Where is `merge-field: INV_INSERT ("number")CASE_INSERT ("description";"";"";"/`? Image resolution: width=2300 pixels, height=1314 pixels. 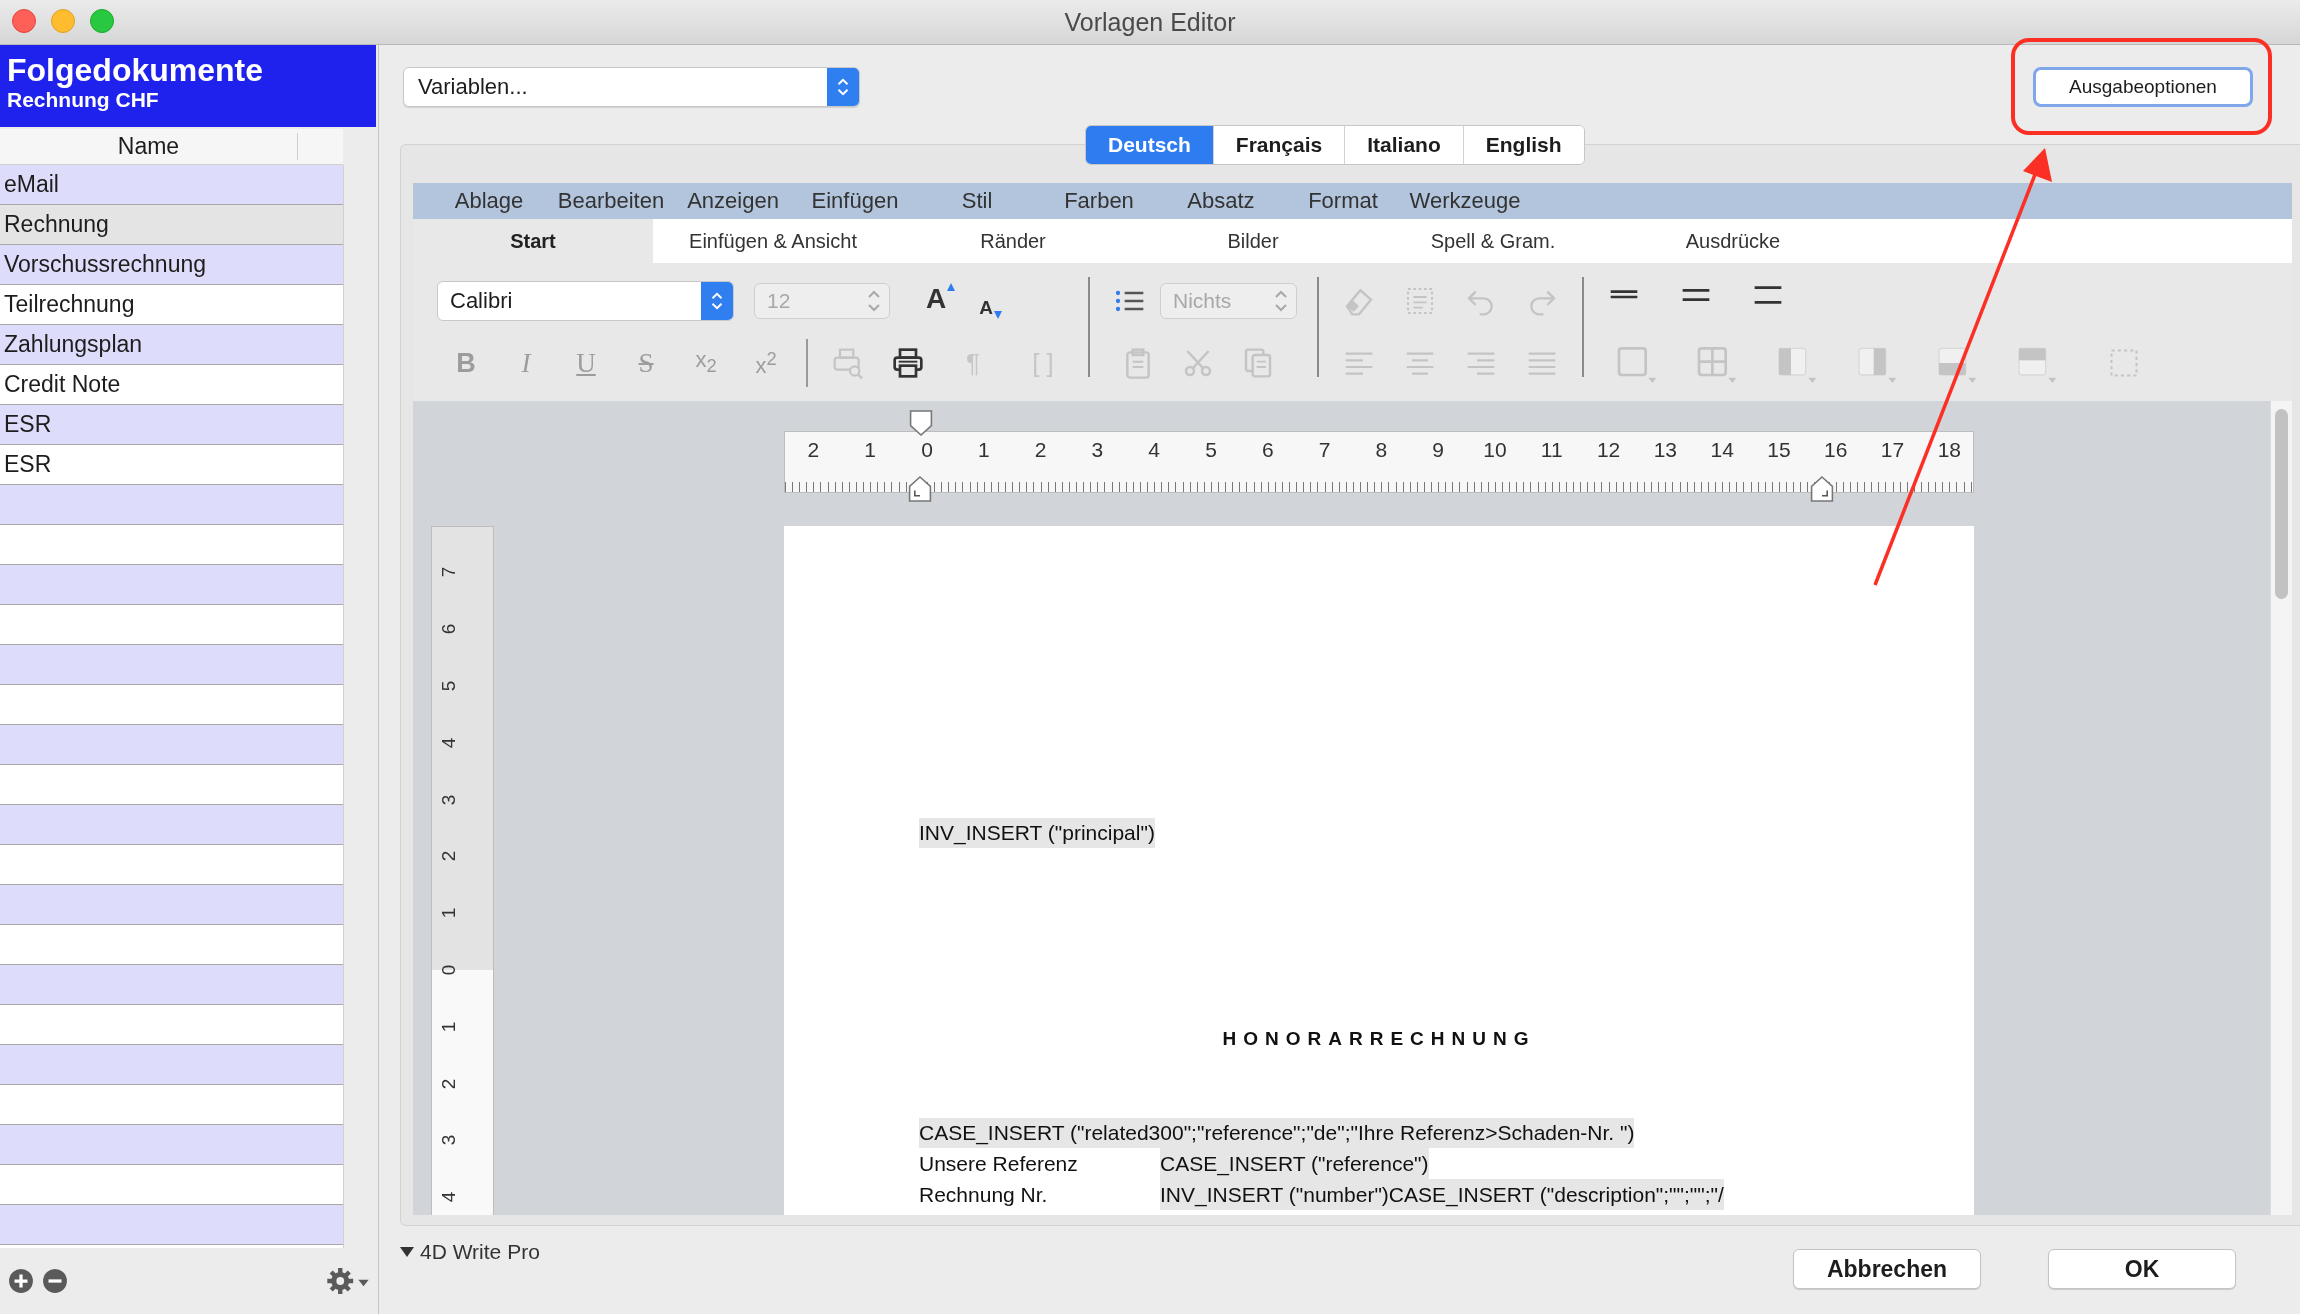
merge-field: INV_INSERT ("number")CASE_INSERT ("description";"";"";"/ is located at coordinates (1442, 1194).